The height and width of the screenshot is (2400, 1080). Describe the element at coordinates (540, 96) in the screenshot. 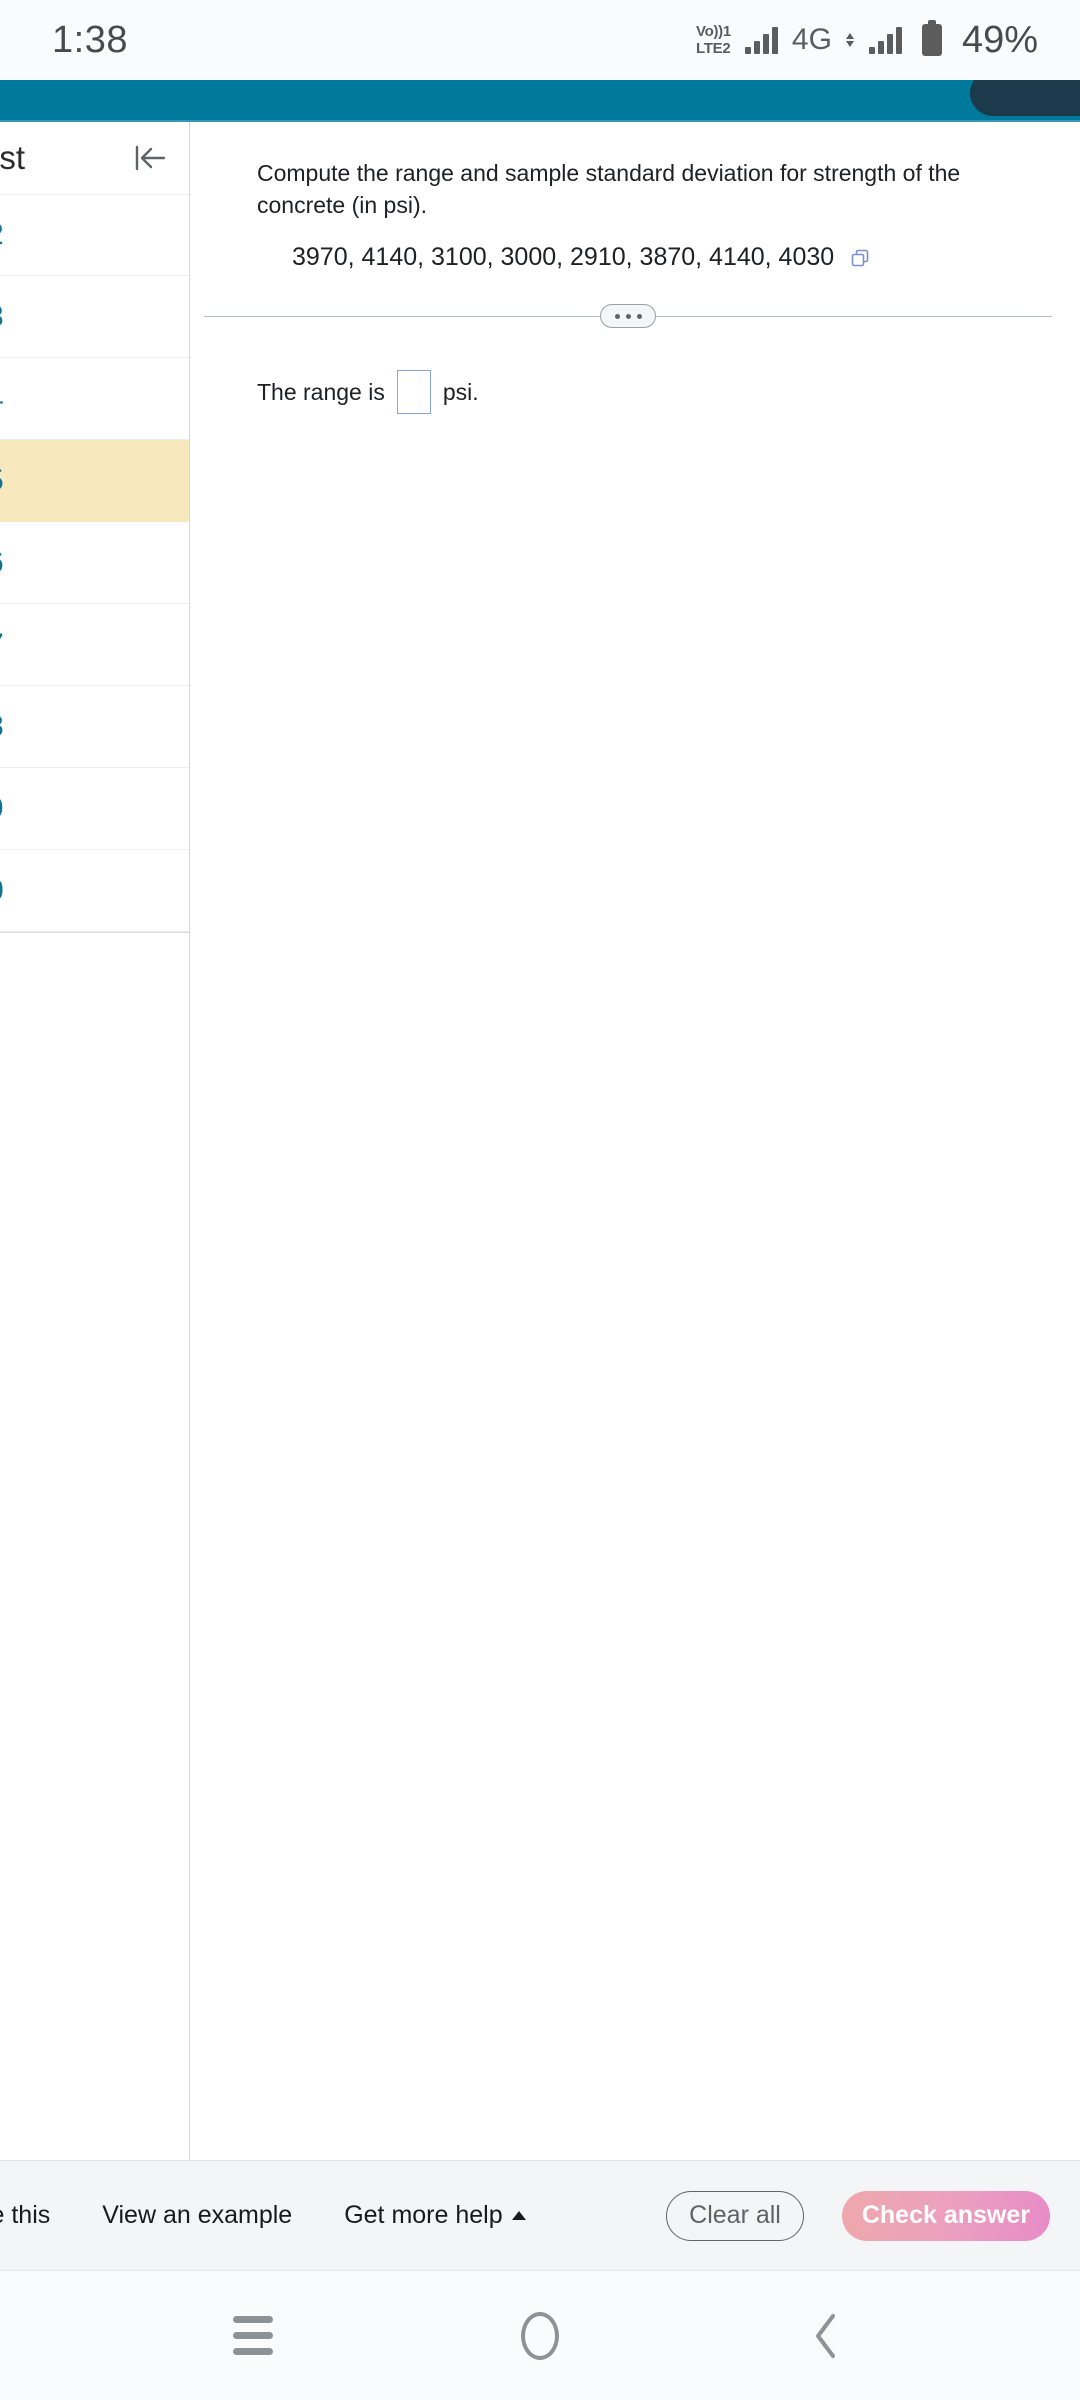

I see `app-header-bar` at that location.